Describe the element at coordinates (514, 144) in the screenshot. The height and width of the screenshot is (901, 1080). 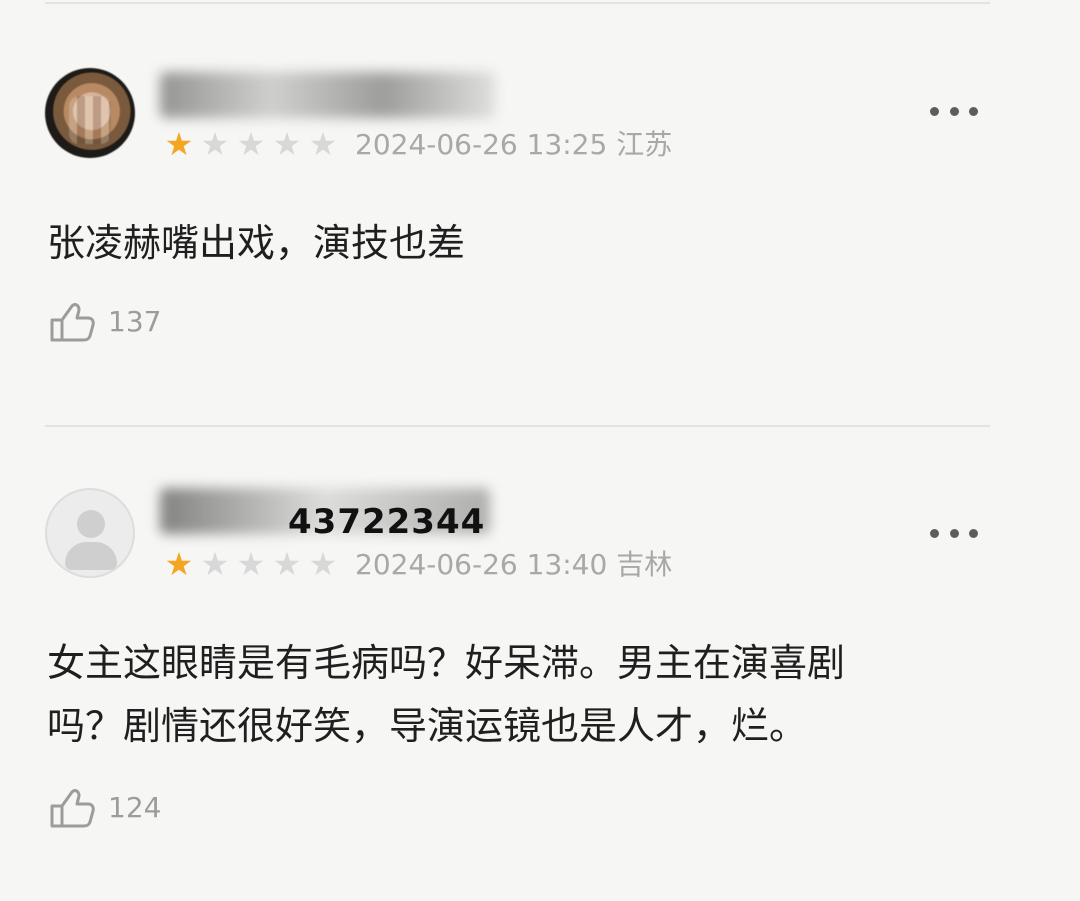
I see `review-meta: 2024-06-26 13:25 江苏` at that location.